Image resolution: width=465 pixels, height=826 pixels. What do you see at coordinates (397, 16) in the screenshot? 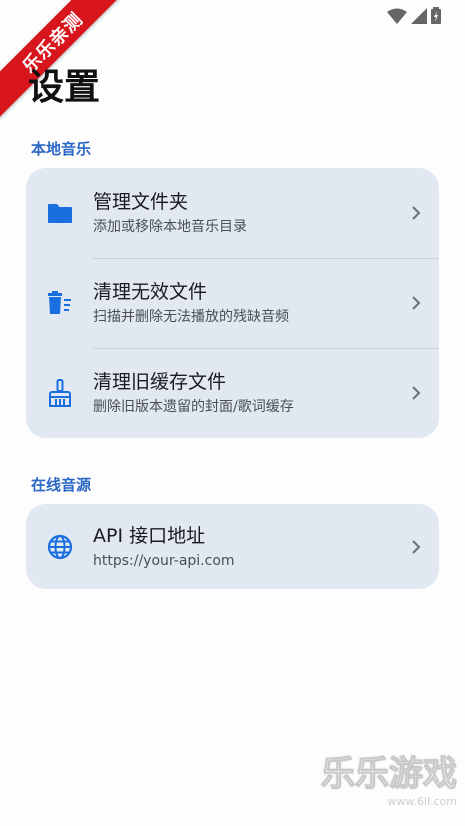
I see `wifi-icon` at bounding box center [397, 16].